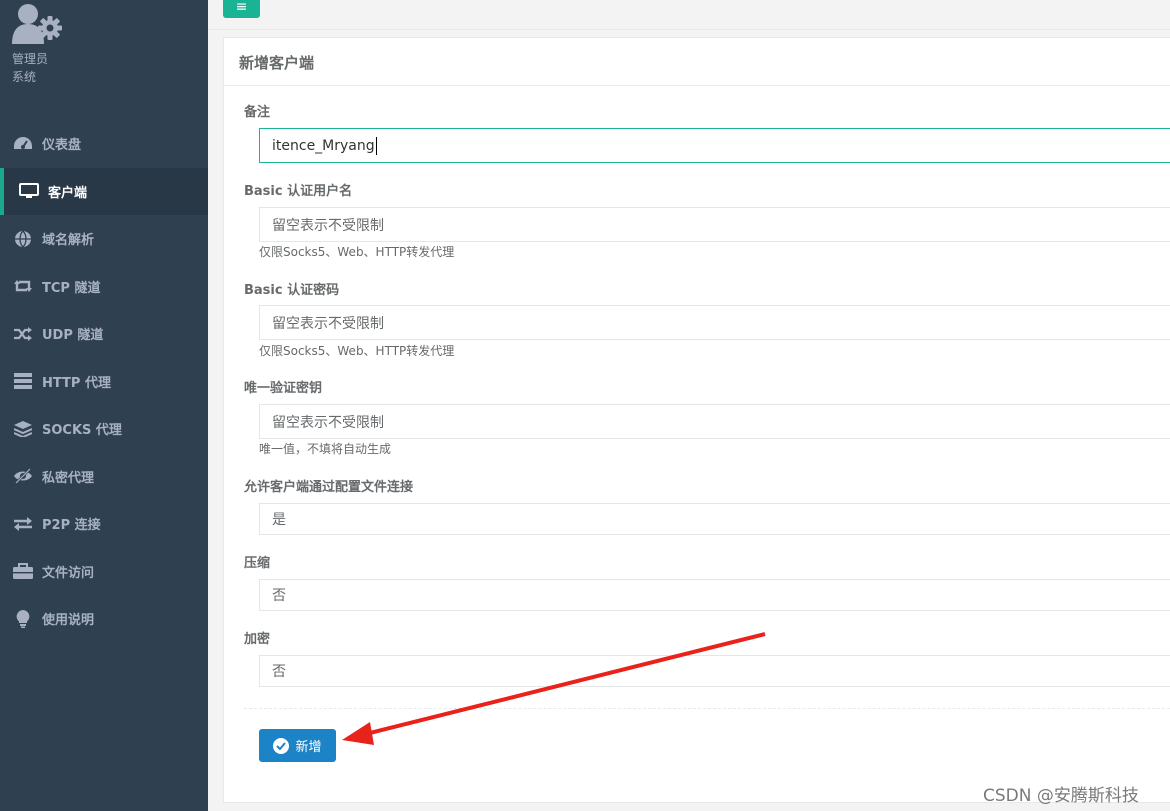  Describe the element at coordinates (714, 145) in the screenshot. I see `remark-input: itence_Mryang` at that location.